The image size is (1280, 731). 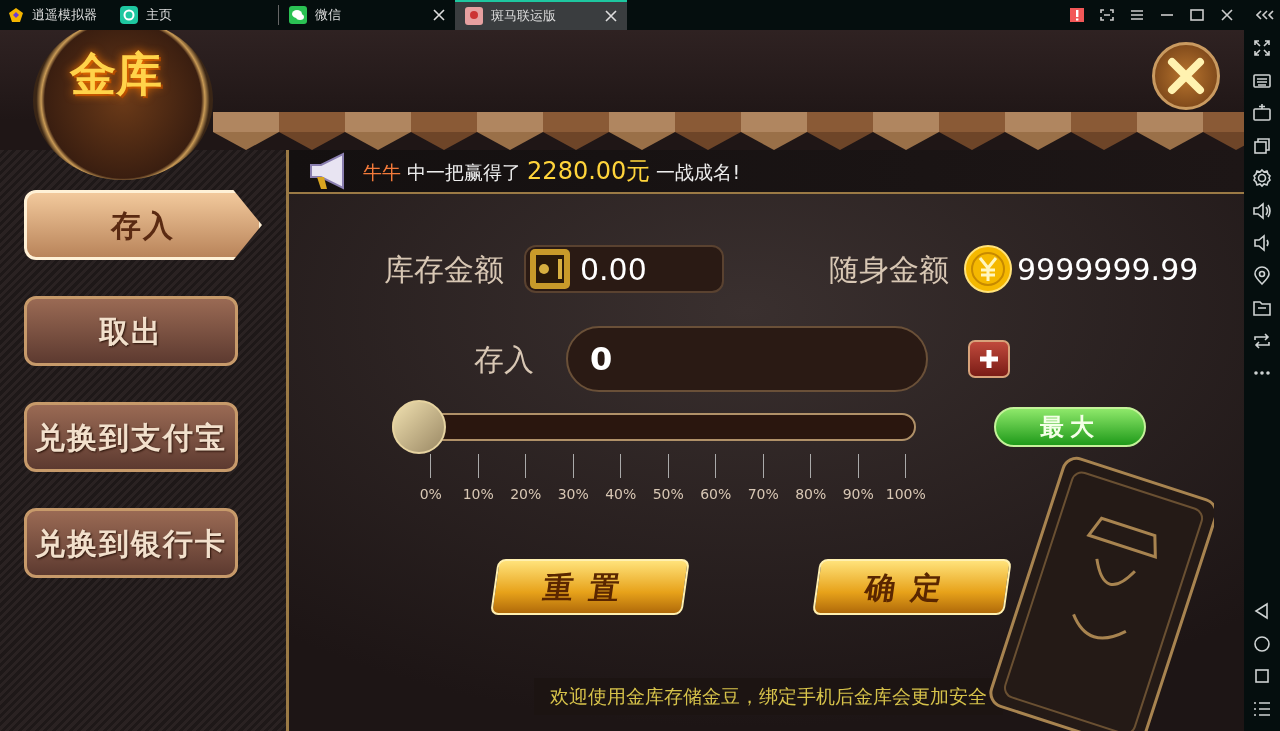 I want to click on wallet-balance-label: 随身金额, so click(x=889, y=269).